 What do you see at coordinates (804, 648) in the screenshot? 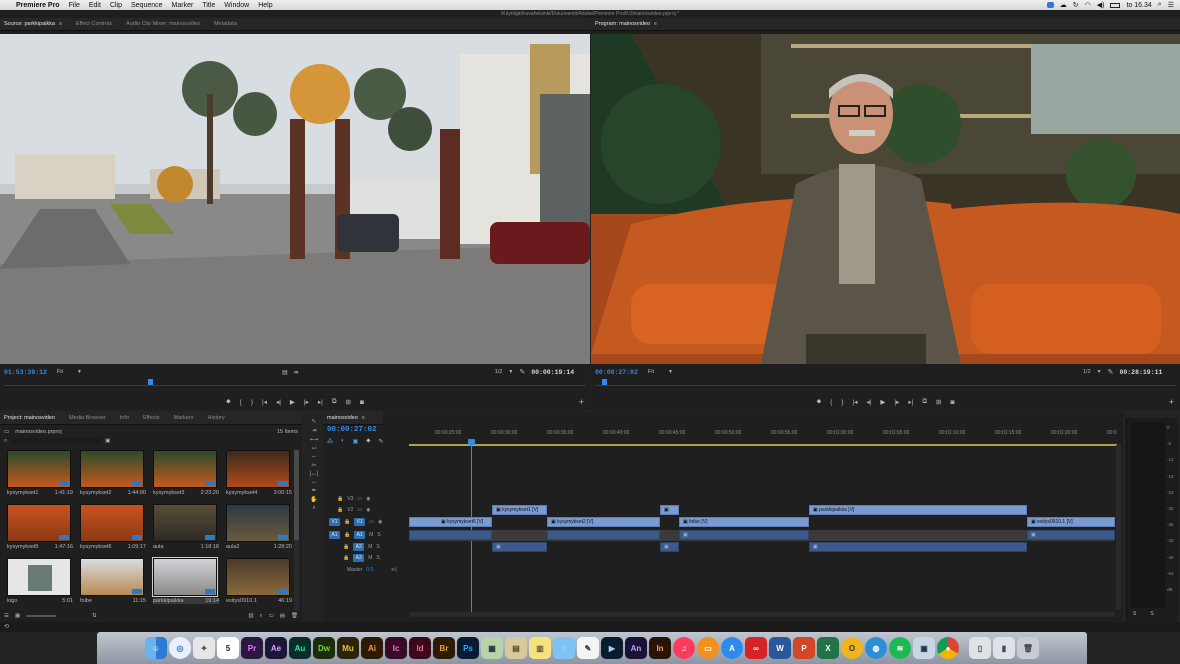
I see `powerpoint-icon: P` at bounding box center [804, 648].